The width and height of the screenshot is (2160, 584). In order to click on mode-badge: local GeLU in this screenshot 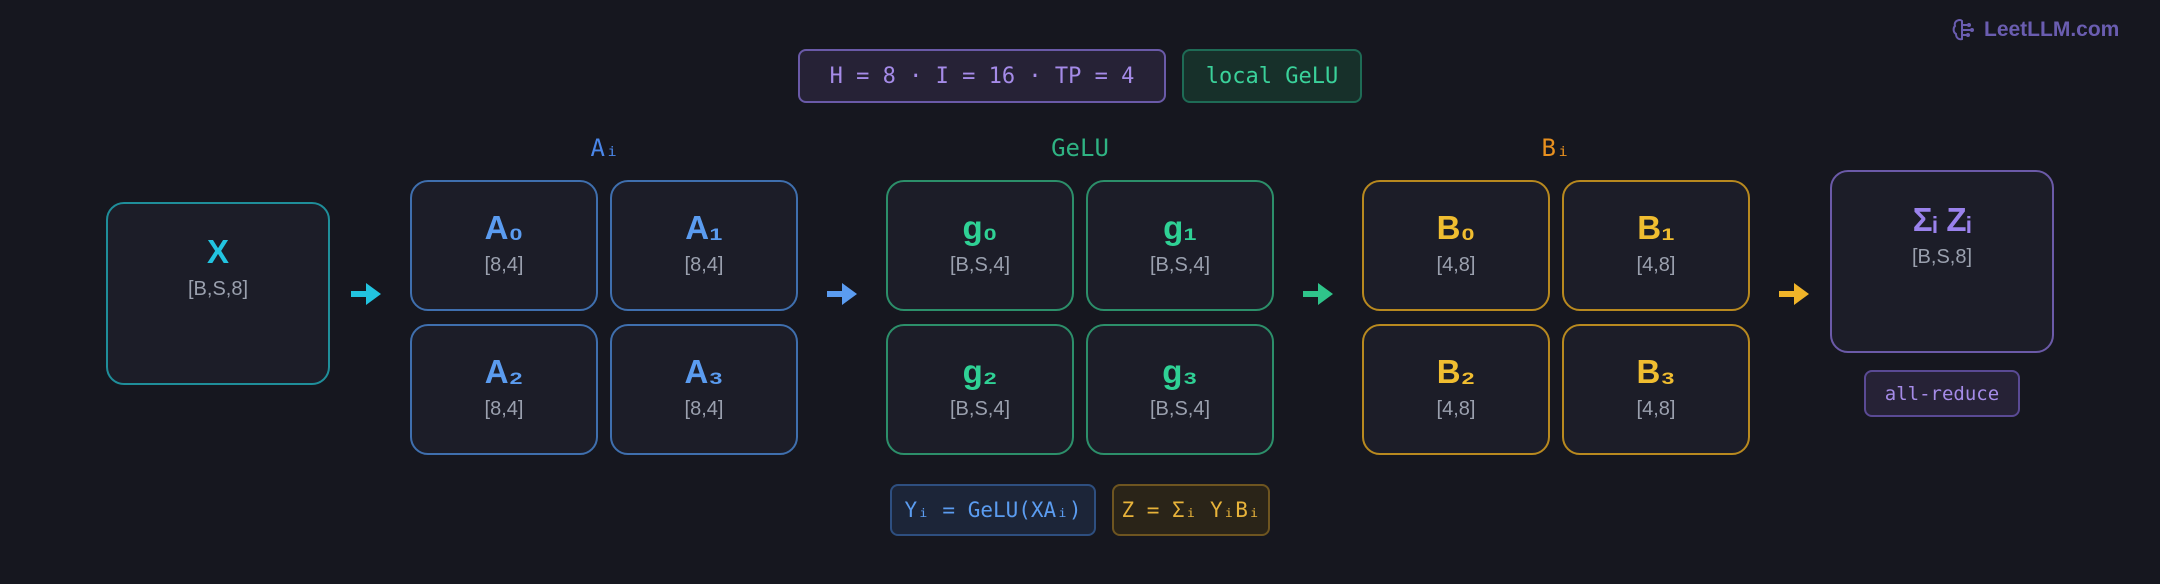, I will do `click(1272, 76)`.